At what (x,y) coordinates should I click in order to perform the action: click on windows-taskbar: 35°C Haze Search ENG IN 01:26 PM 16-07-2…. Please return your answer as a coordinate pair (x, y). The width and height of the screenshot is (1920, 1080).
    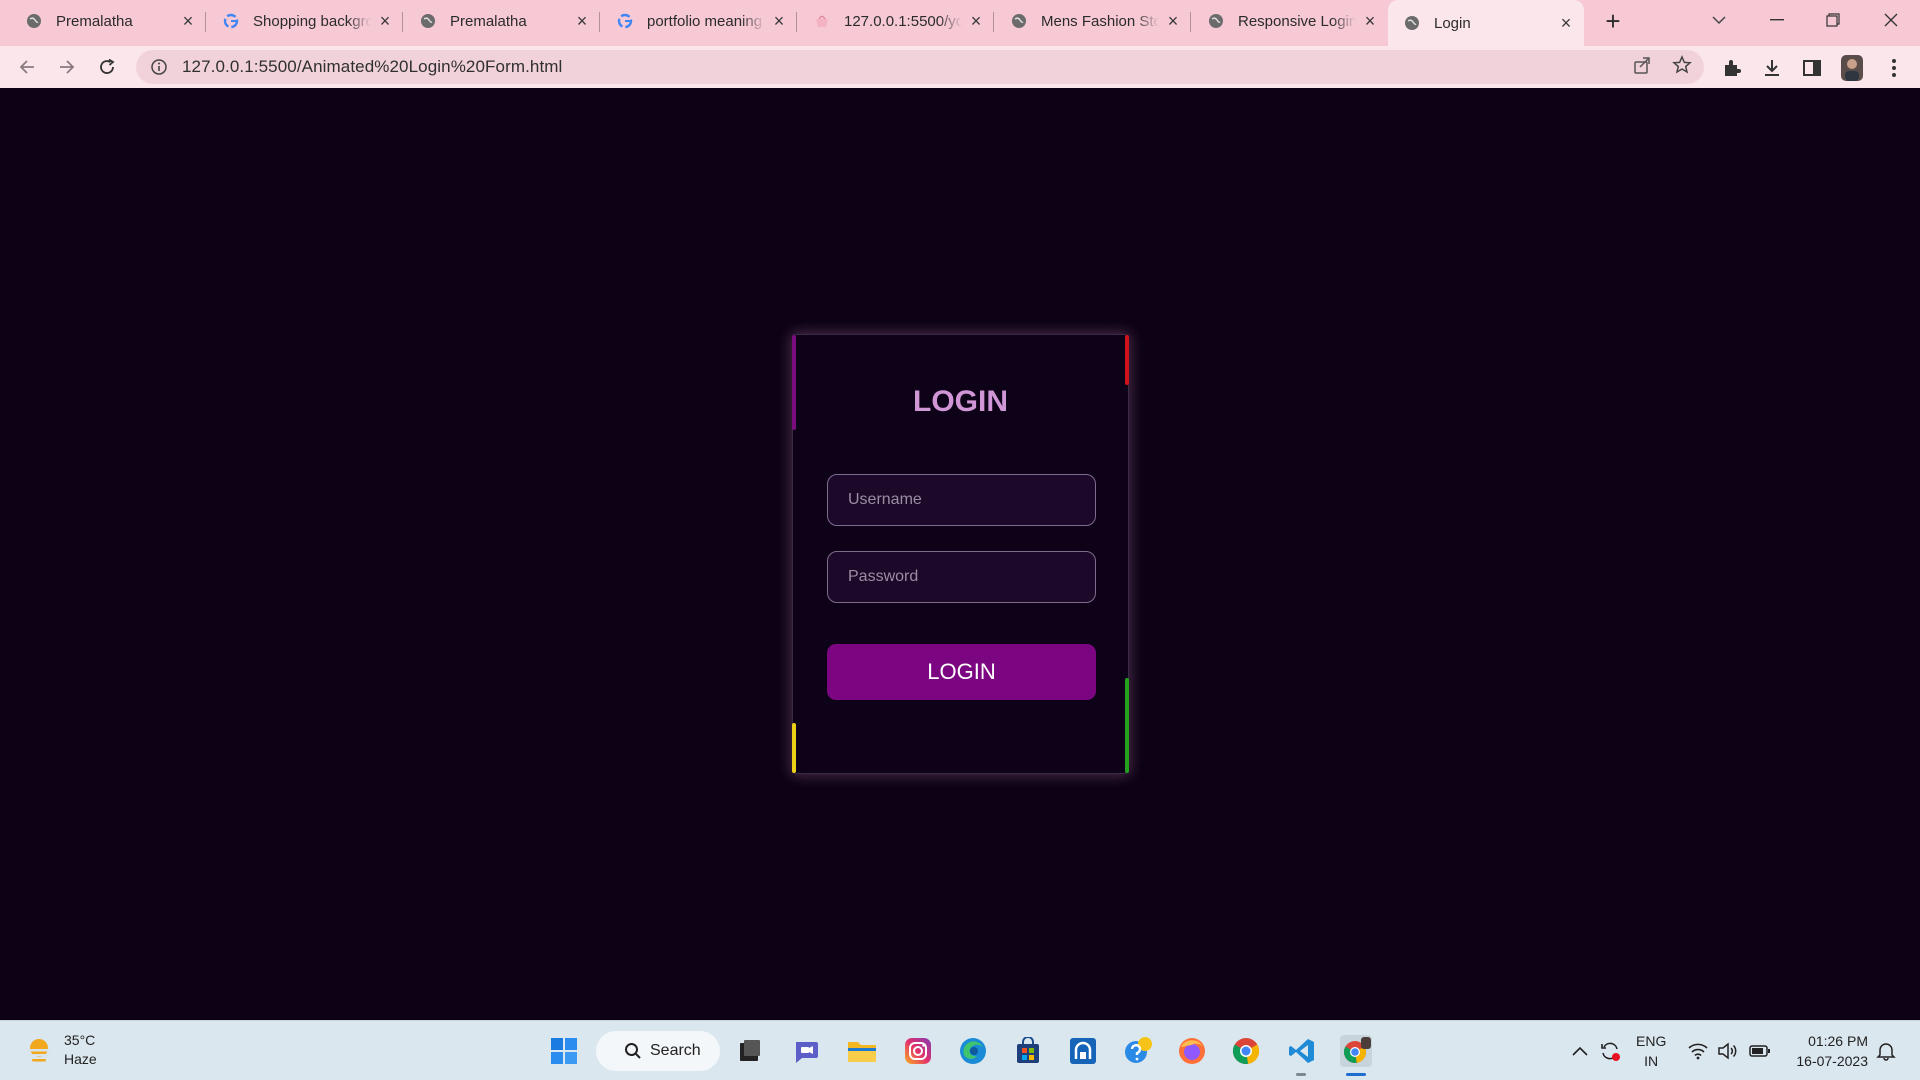
    Looking at the image, I should click on (960, 1050).